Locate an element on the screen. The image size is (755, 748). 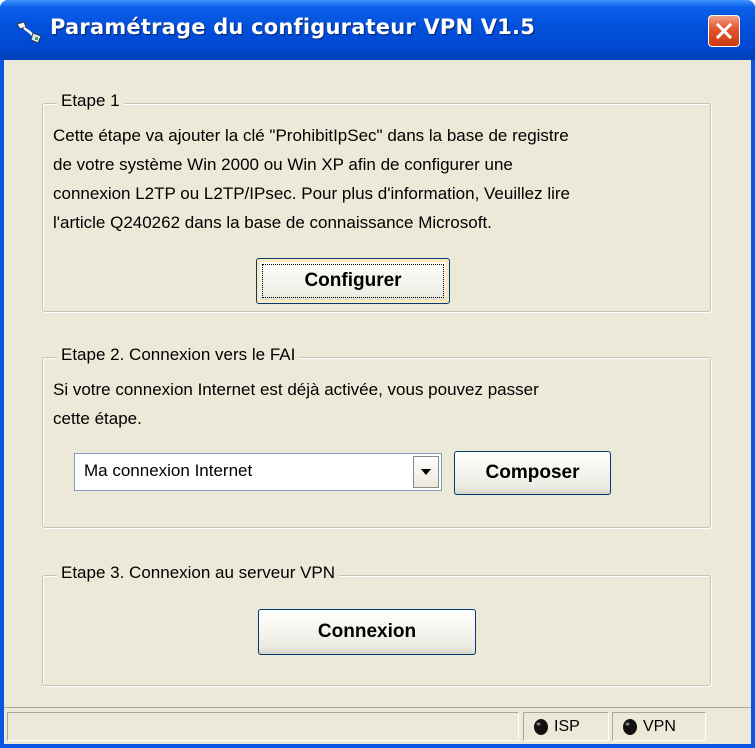
step2-legend: Etape 2. Connexion vers le FAI is located at coordinates (178, 355).